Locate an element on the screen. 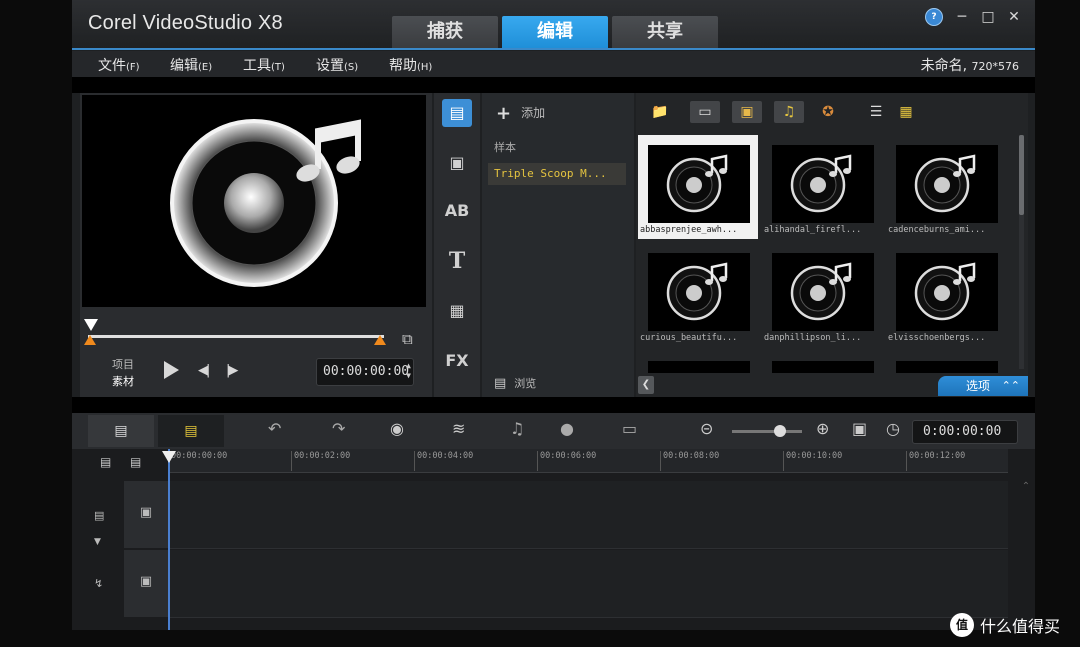 This screenshot has width=1080, height=647. minimize-icon: ─ is located at coordinates (962, 17).